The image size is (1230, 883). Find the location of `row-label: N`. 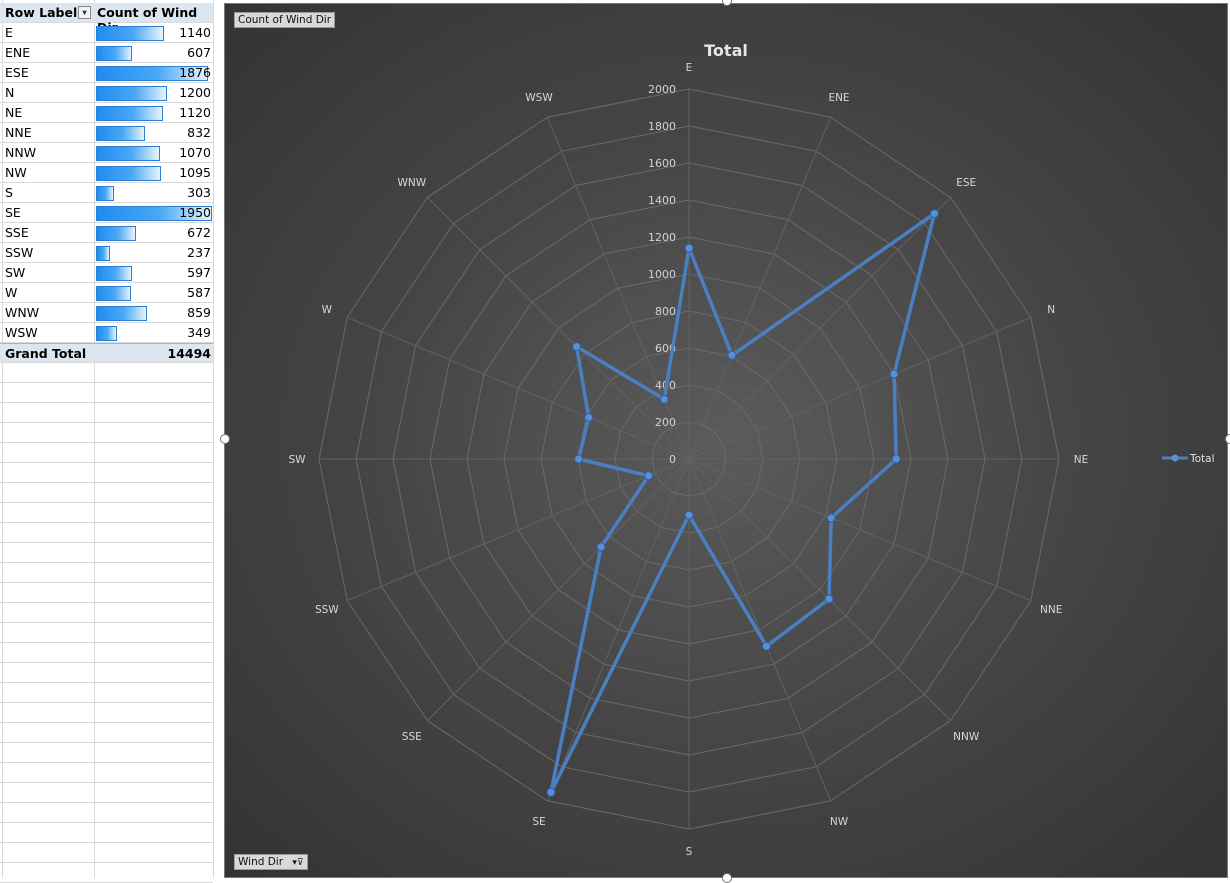

row-label: N is located at coordinates (10, 92).